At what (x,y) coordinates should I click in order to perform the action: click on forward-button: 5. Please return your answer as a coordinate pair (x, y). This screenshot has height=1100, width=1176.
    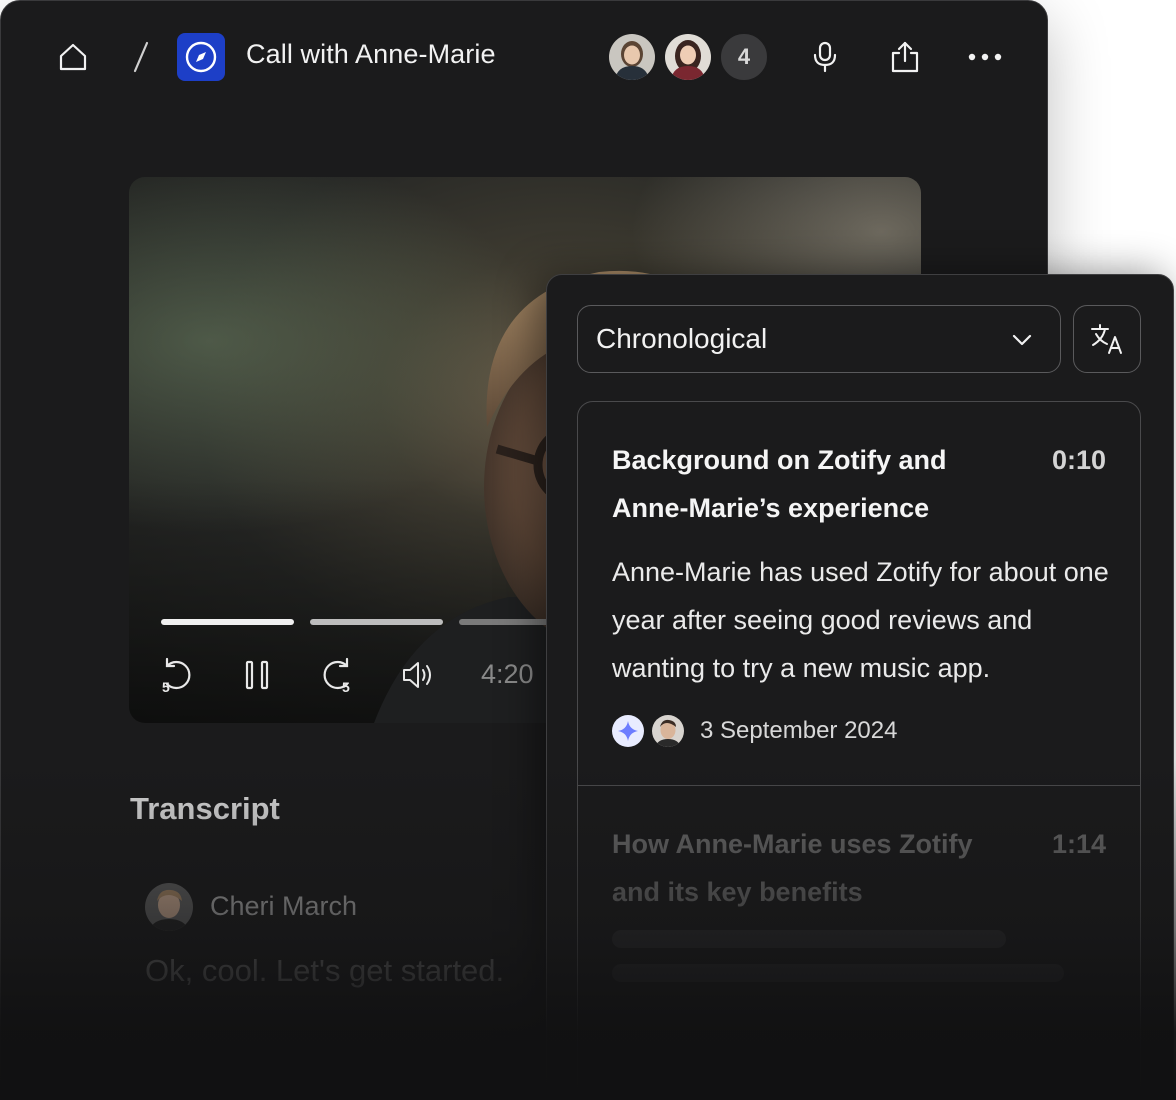
    Looking at the image, I should click on (337, 675).